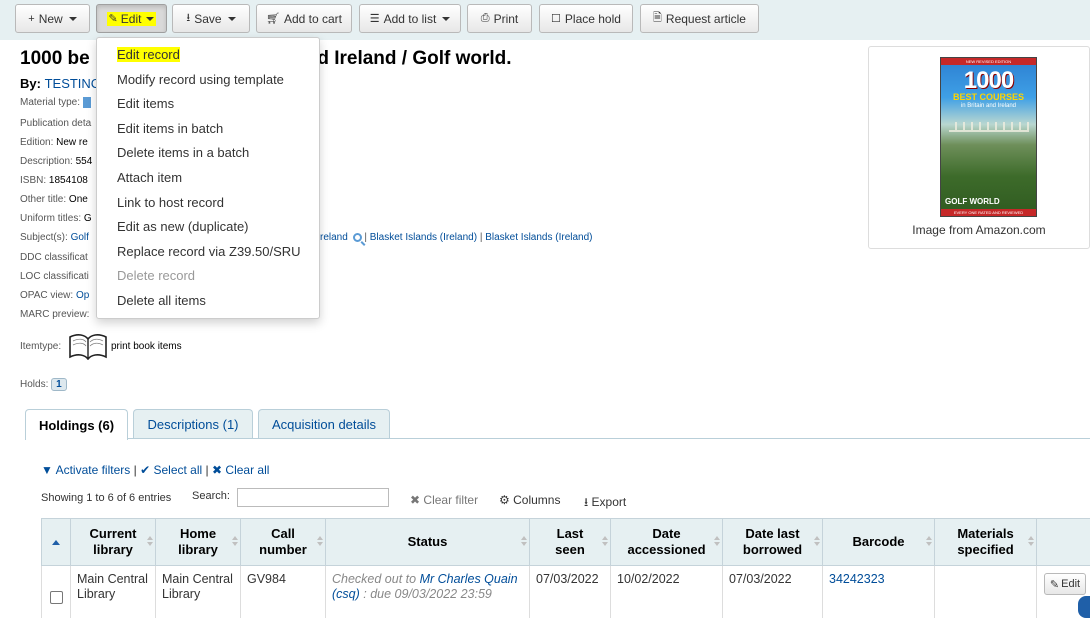 The height and width of the screenshot is (618, 1090). I want to click on subject-link: Golf, so click(80, 237).